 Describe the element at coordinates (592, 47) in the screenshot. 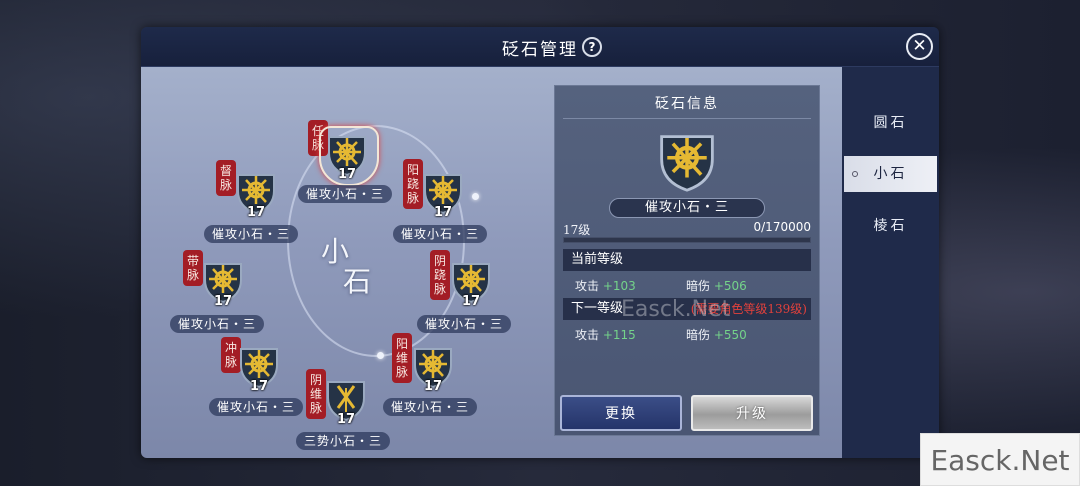

I see `help-icon: ?` at that location.